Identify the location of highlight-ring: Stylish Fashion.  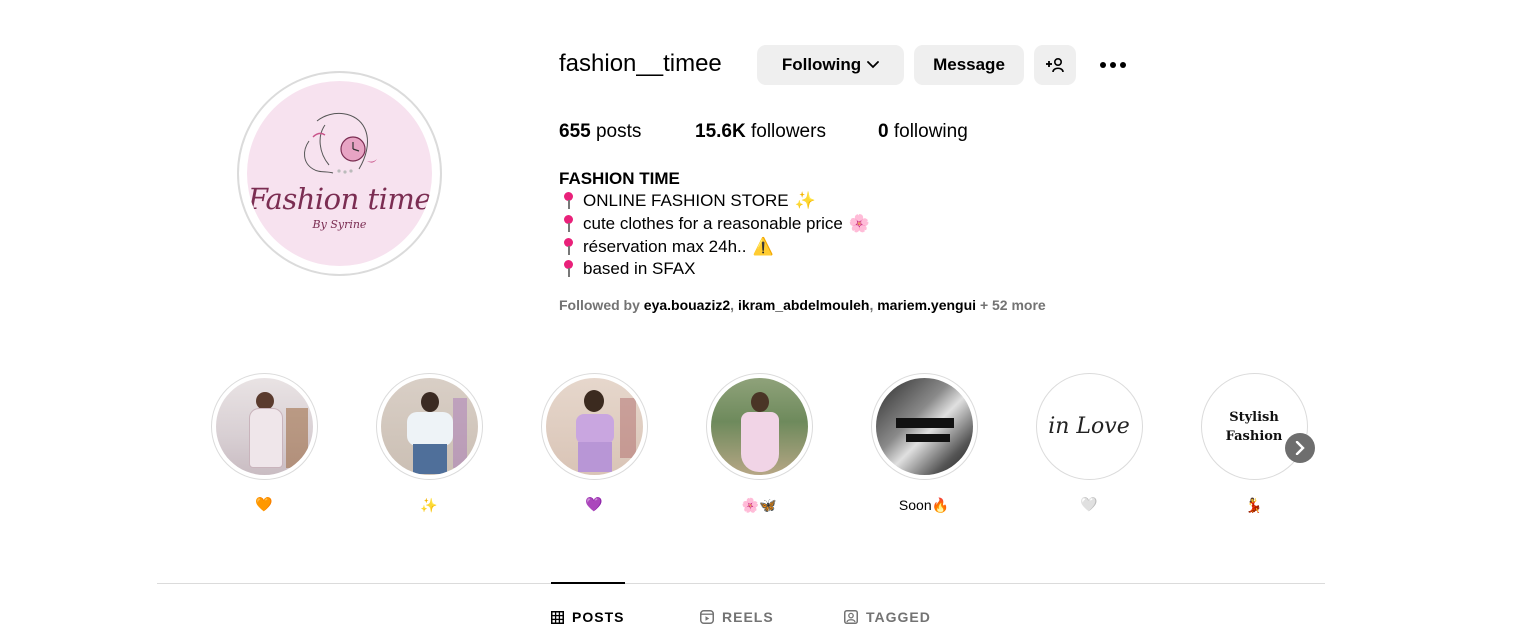
(1254, 426).